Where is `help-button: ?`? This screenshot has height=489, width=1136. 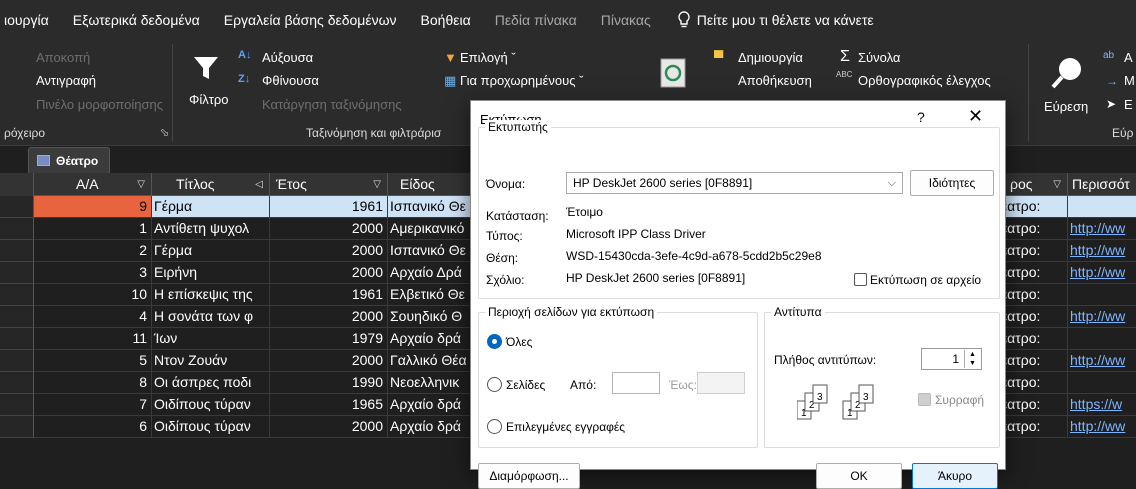 help-button: ? is located at coordinates (921, 117).